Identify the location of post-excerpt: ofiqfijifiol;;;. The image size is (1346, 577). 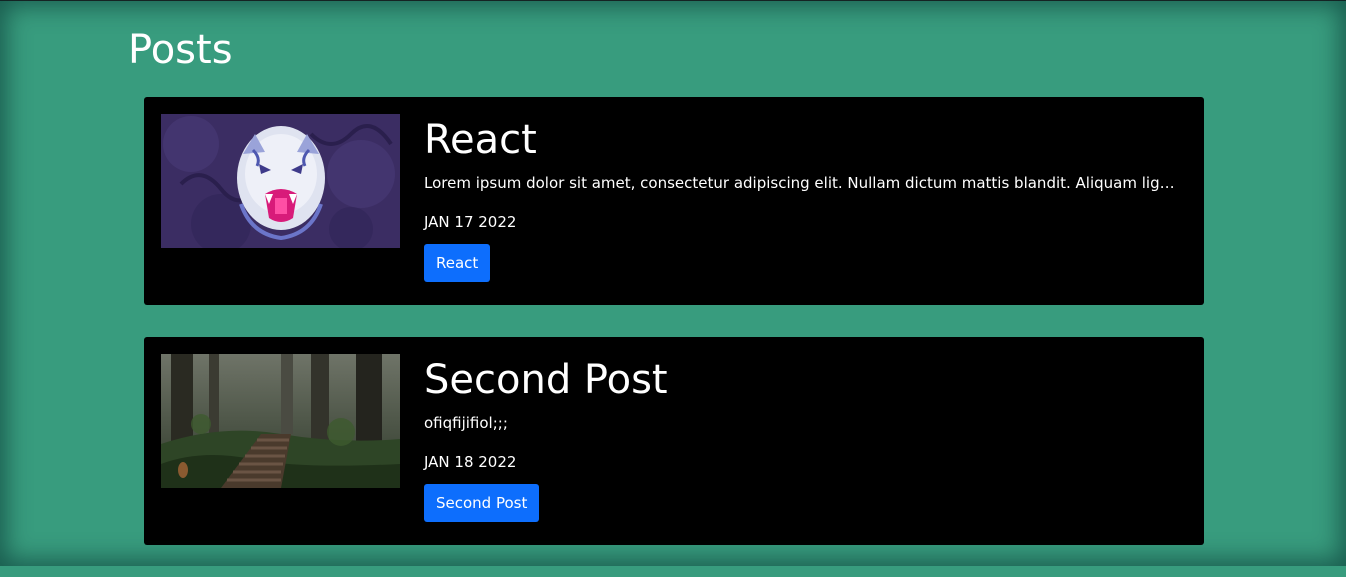
(466, 423).